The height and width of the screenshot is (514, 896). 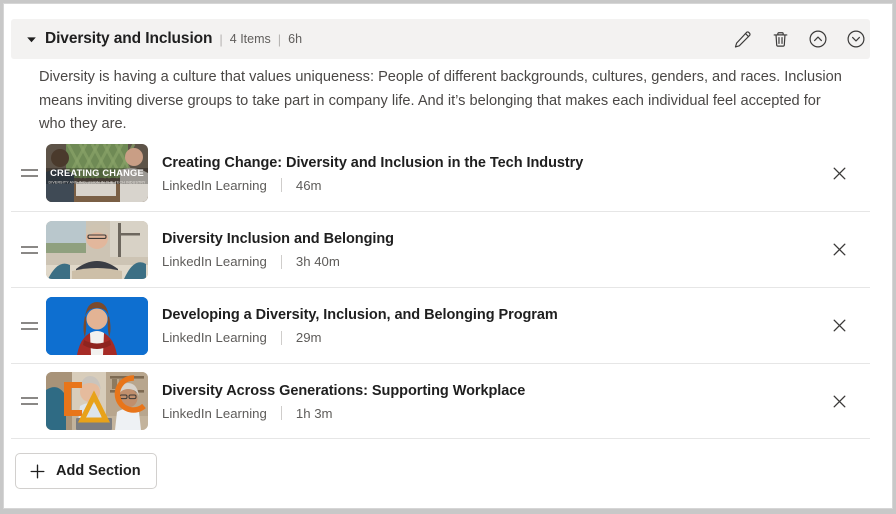 I want to click on footer-actions: Add Section, so click(x=86, y=471).